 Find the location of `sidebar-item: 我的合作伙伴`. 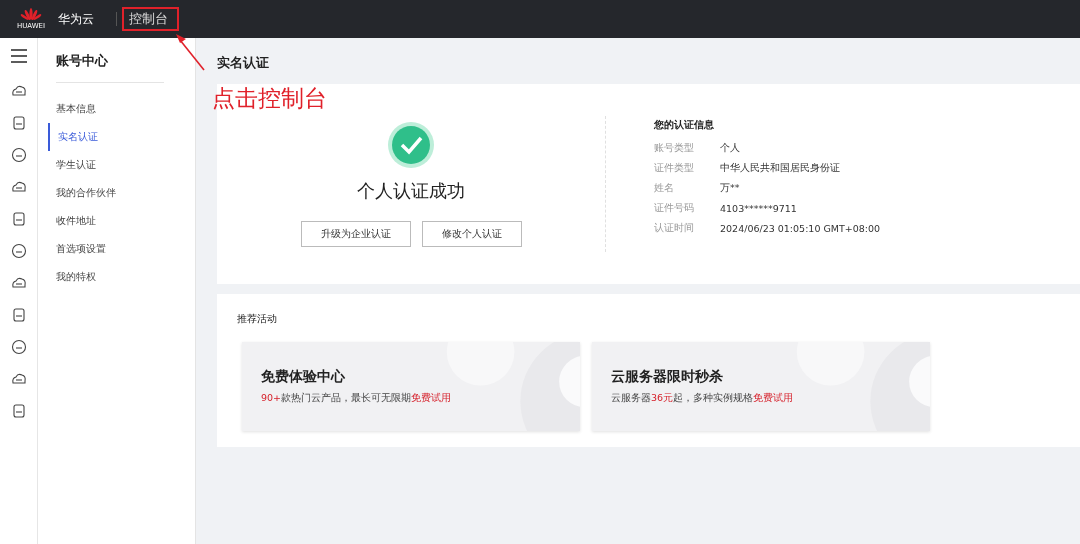

sidebar-item: 我的合作伙伴 is located at coordinates (116, 193).